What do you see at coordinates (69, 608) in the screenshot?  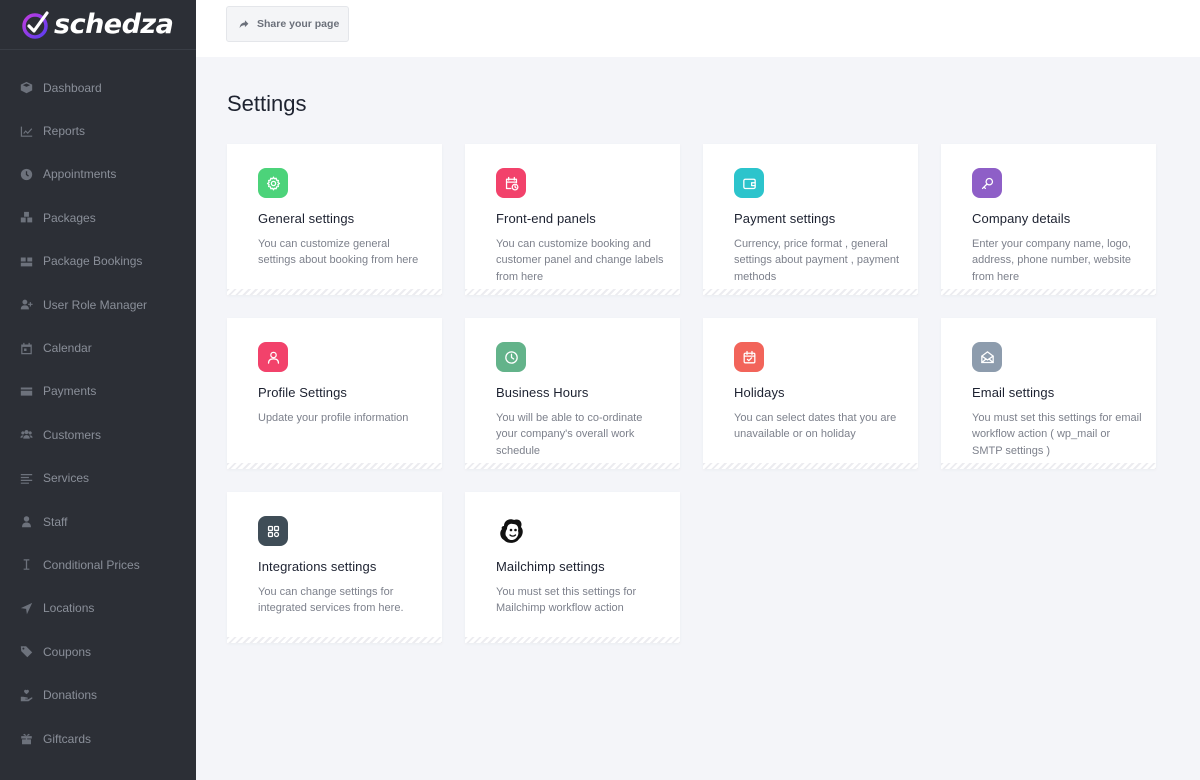 I see `sidebar-item-label: Locations` at bounding box center [69, 608].